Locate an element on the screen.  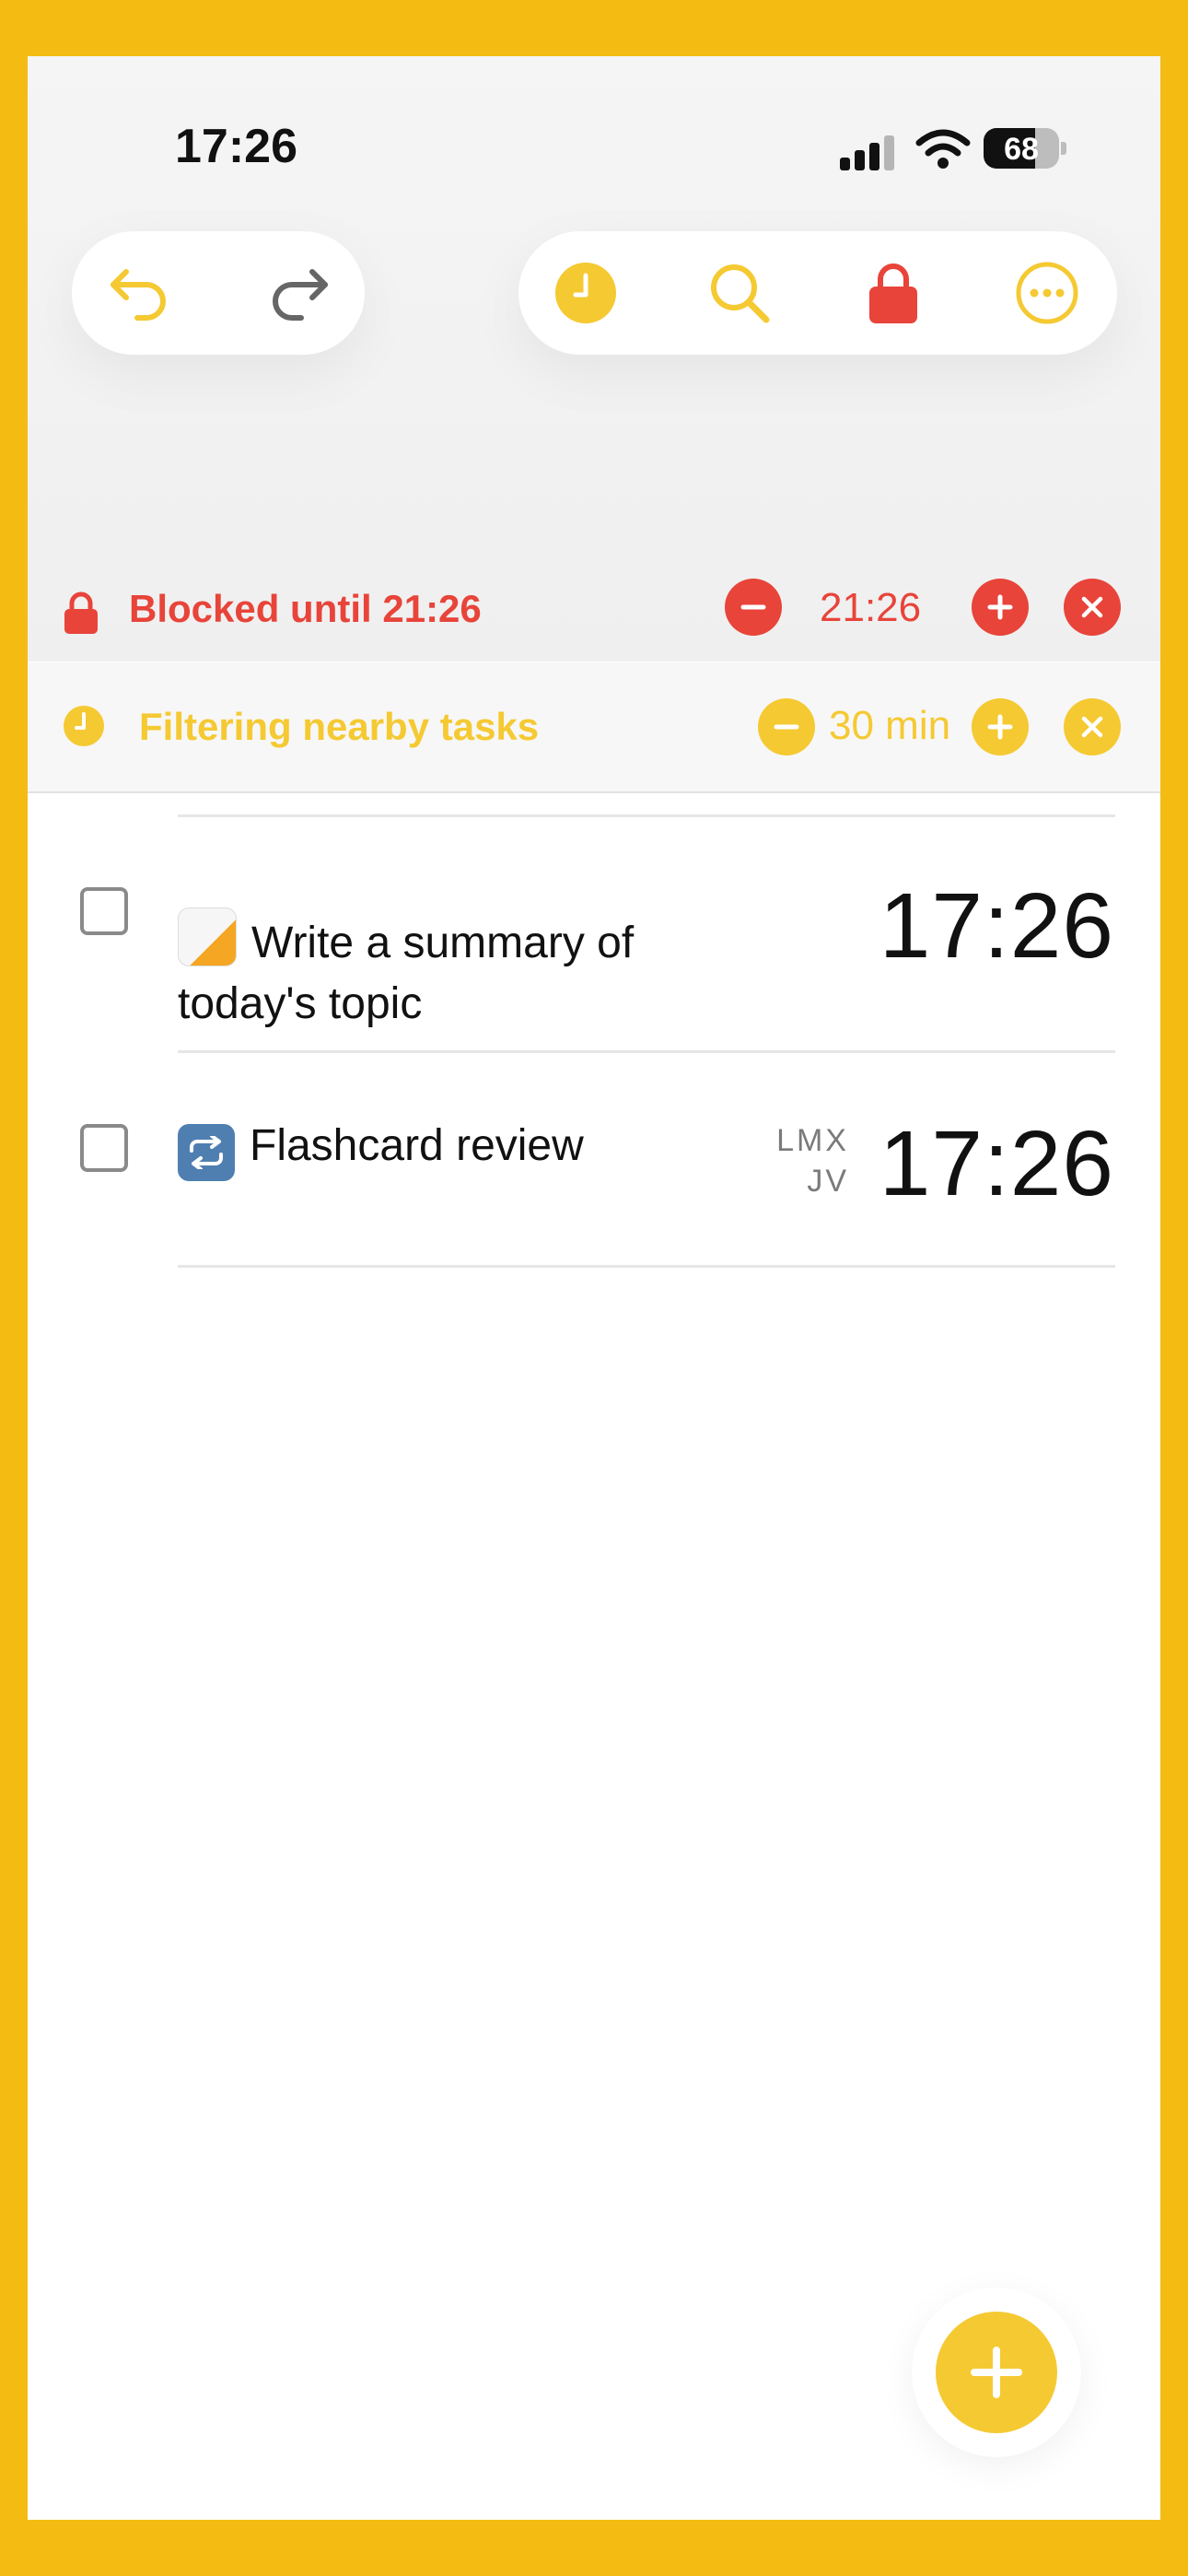
task-title-line1: Write a summary of is located at coordinates (443, 943).